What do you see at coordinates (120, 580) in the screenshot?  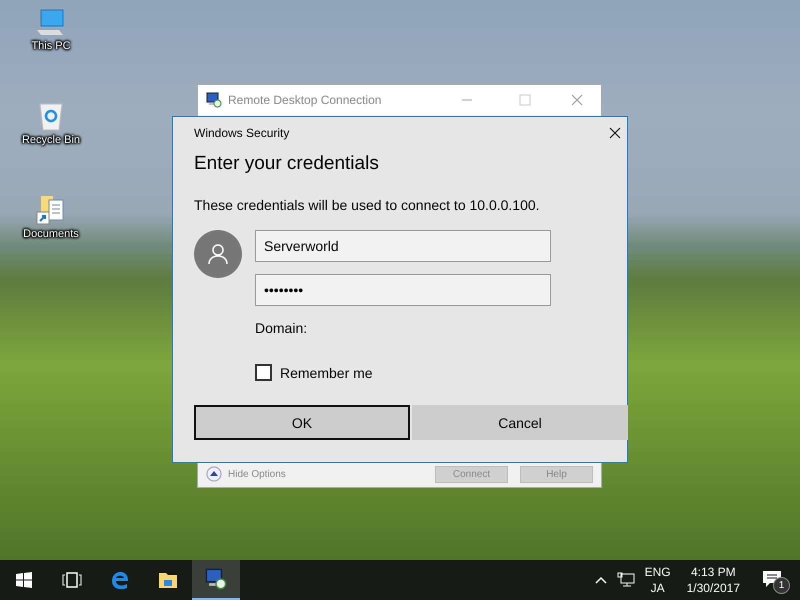 I see `browser-icon` at bounding box center [120, 580].